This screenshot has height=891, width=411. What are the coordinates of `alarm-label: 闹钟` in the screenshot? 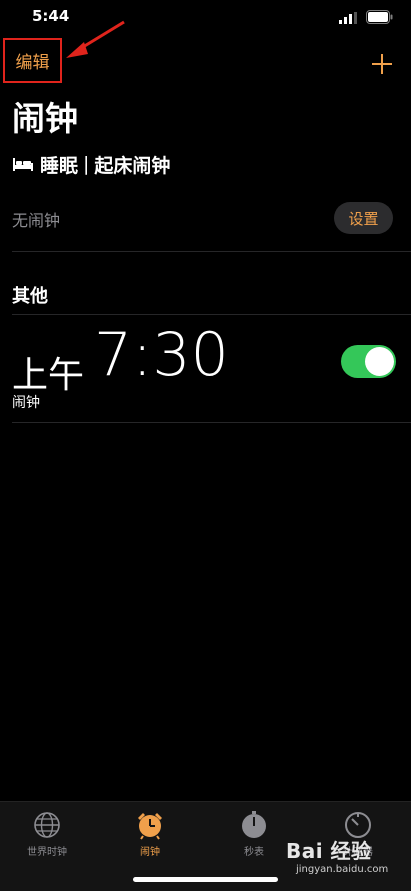 It's located at (26, 403).